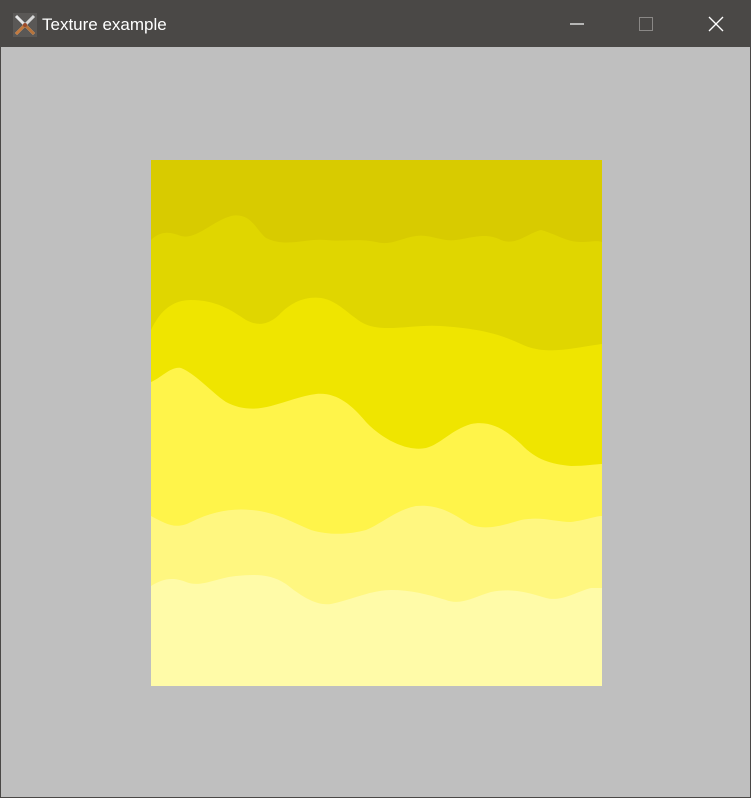 This screenshot has height=798, width=751. I want to click on close-icon, so click(716, 24).